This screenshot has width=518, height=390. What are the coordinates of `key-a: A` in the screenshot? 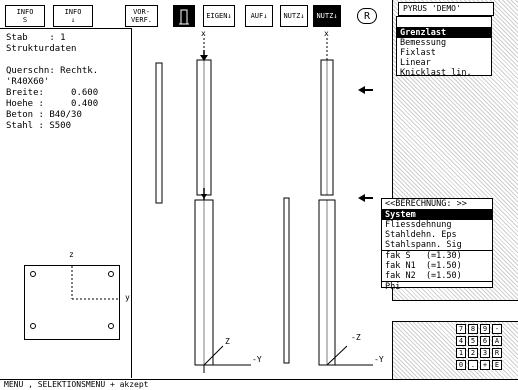 It's located at (497, 341).